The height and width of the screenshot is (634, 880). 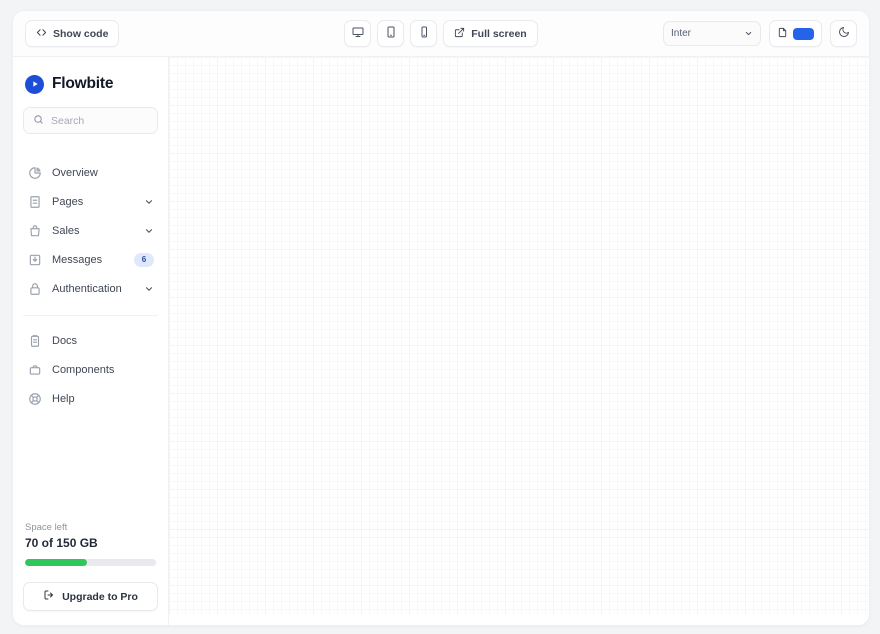 What do you see at coordinates (46, 527) in the screenshot?
I see `storage-title: Space left` at bounding box center [46, 527].